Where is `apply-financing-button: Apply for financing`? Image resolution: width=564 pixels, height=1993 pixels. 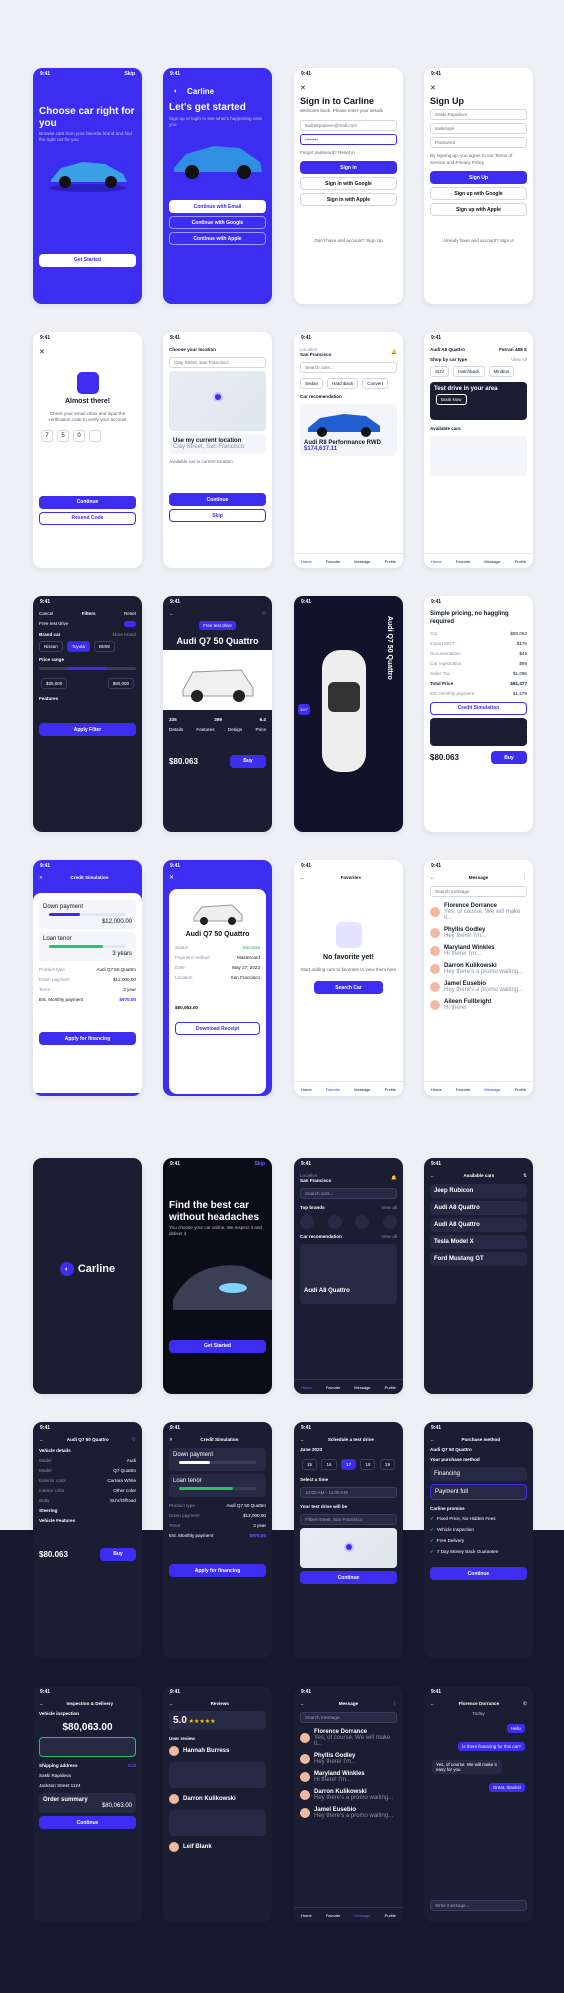
apply-financing-button: Apply for financing is located at coordinates (87, 1038).